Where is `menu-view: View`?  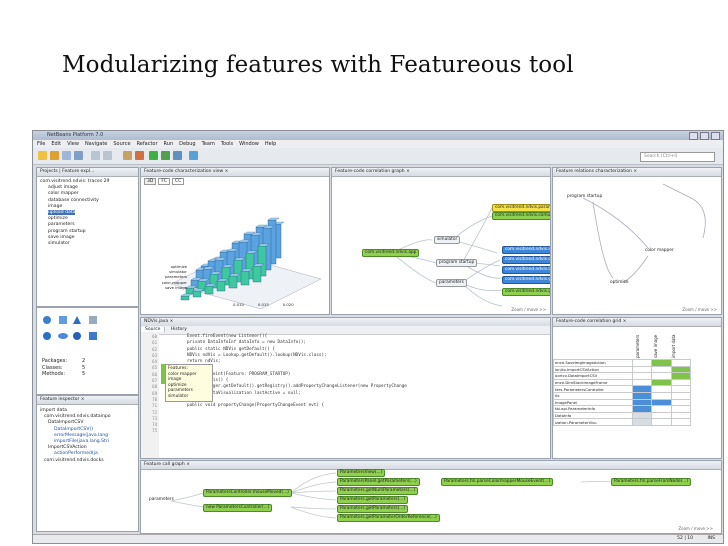 menu-view: View is located at coordinates (73, 144).